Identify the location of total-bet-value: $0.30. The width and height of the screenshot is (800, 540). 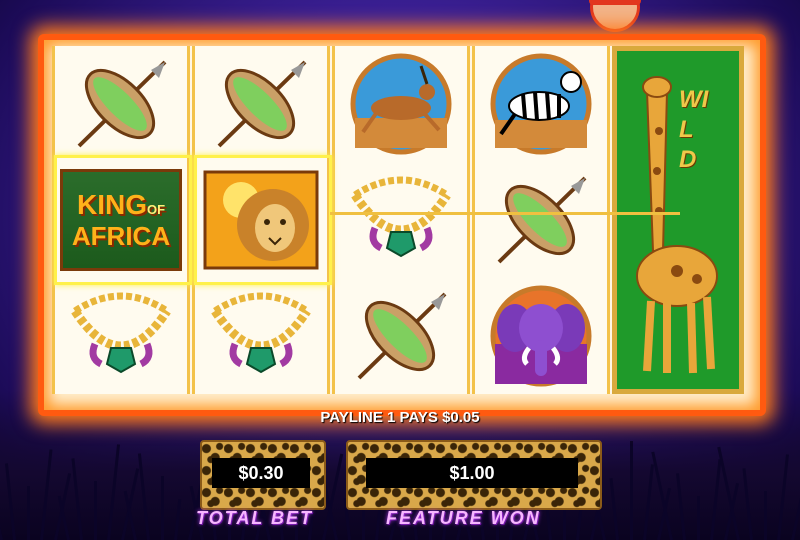
(261, 473).